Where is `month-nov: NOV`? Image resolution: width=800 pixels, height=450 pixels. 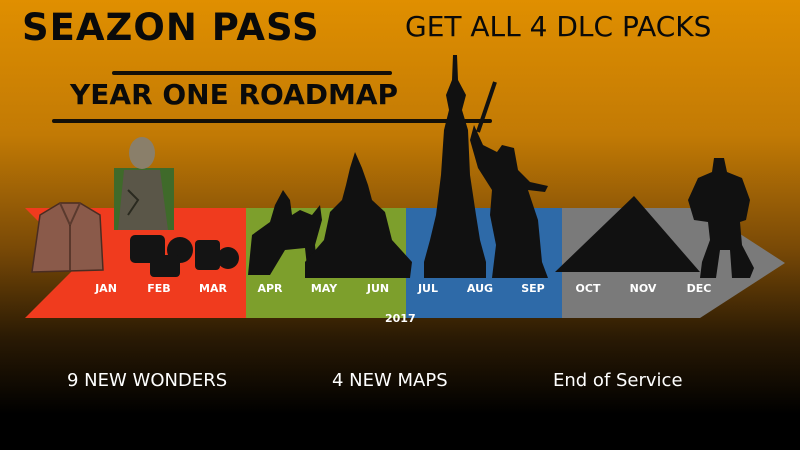
month-nov: NOV is located at coordinates (643, 288).